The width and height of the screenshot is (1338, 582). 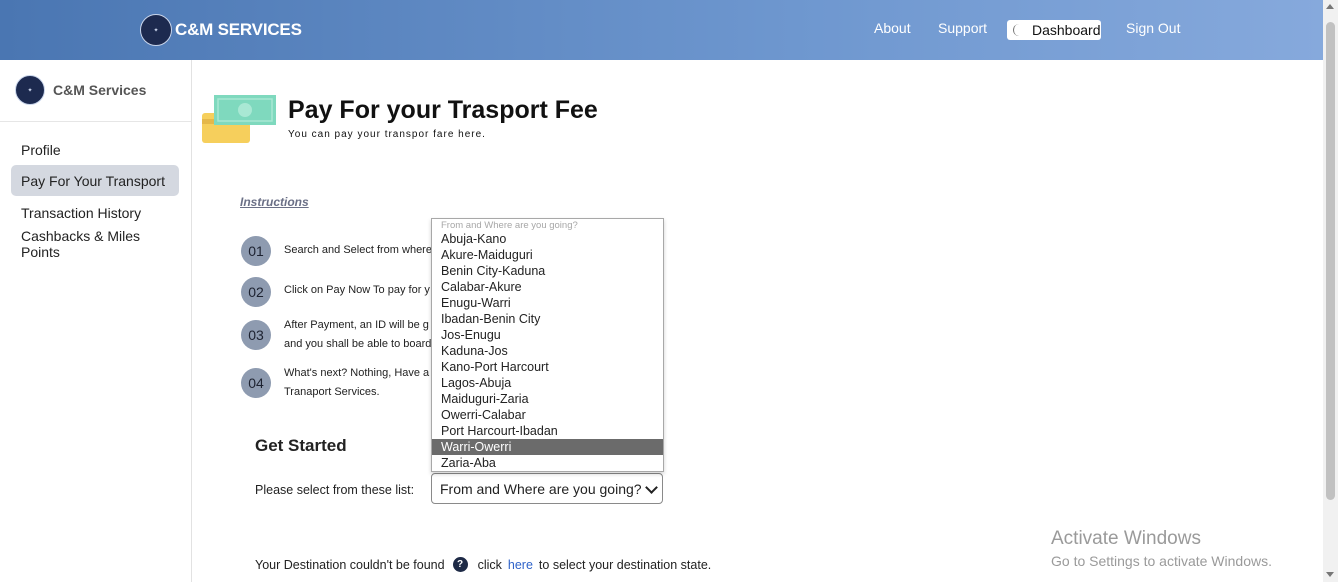 What do you see at coordinates (962, 28) in the screenshot?
I see `nav-support-link: Support` at bounding box center [962, 28].